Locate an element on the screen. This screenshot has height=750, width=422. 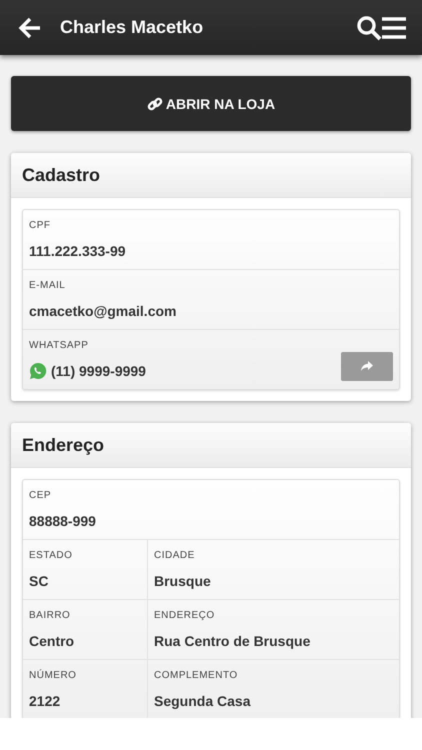
field-label: COMPLEMENTO is located at coordinates (196, 676).